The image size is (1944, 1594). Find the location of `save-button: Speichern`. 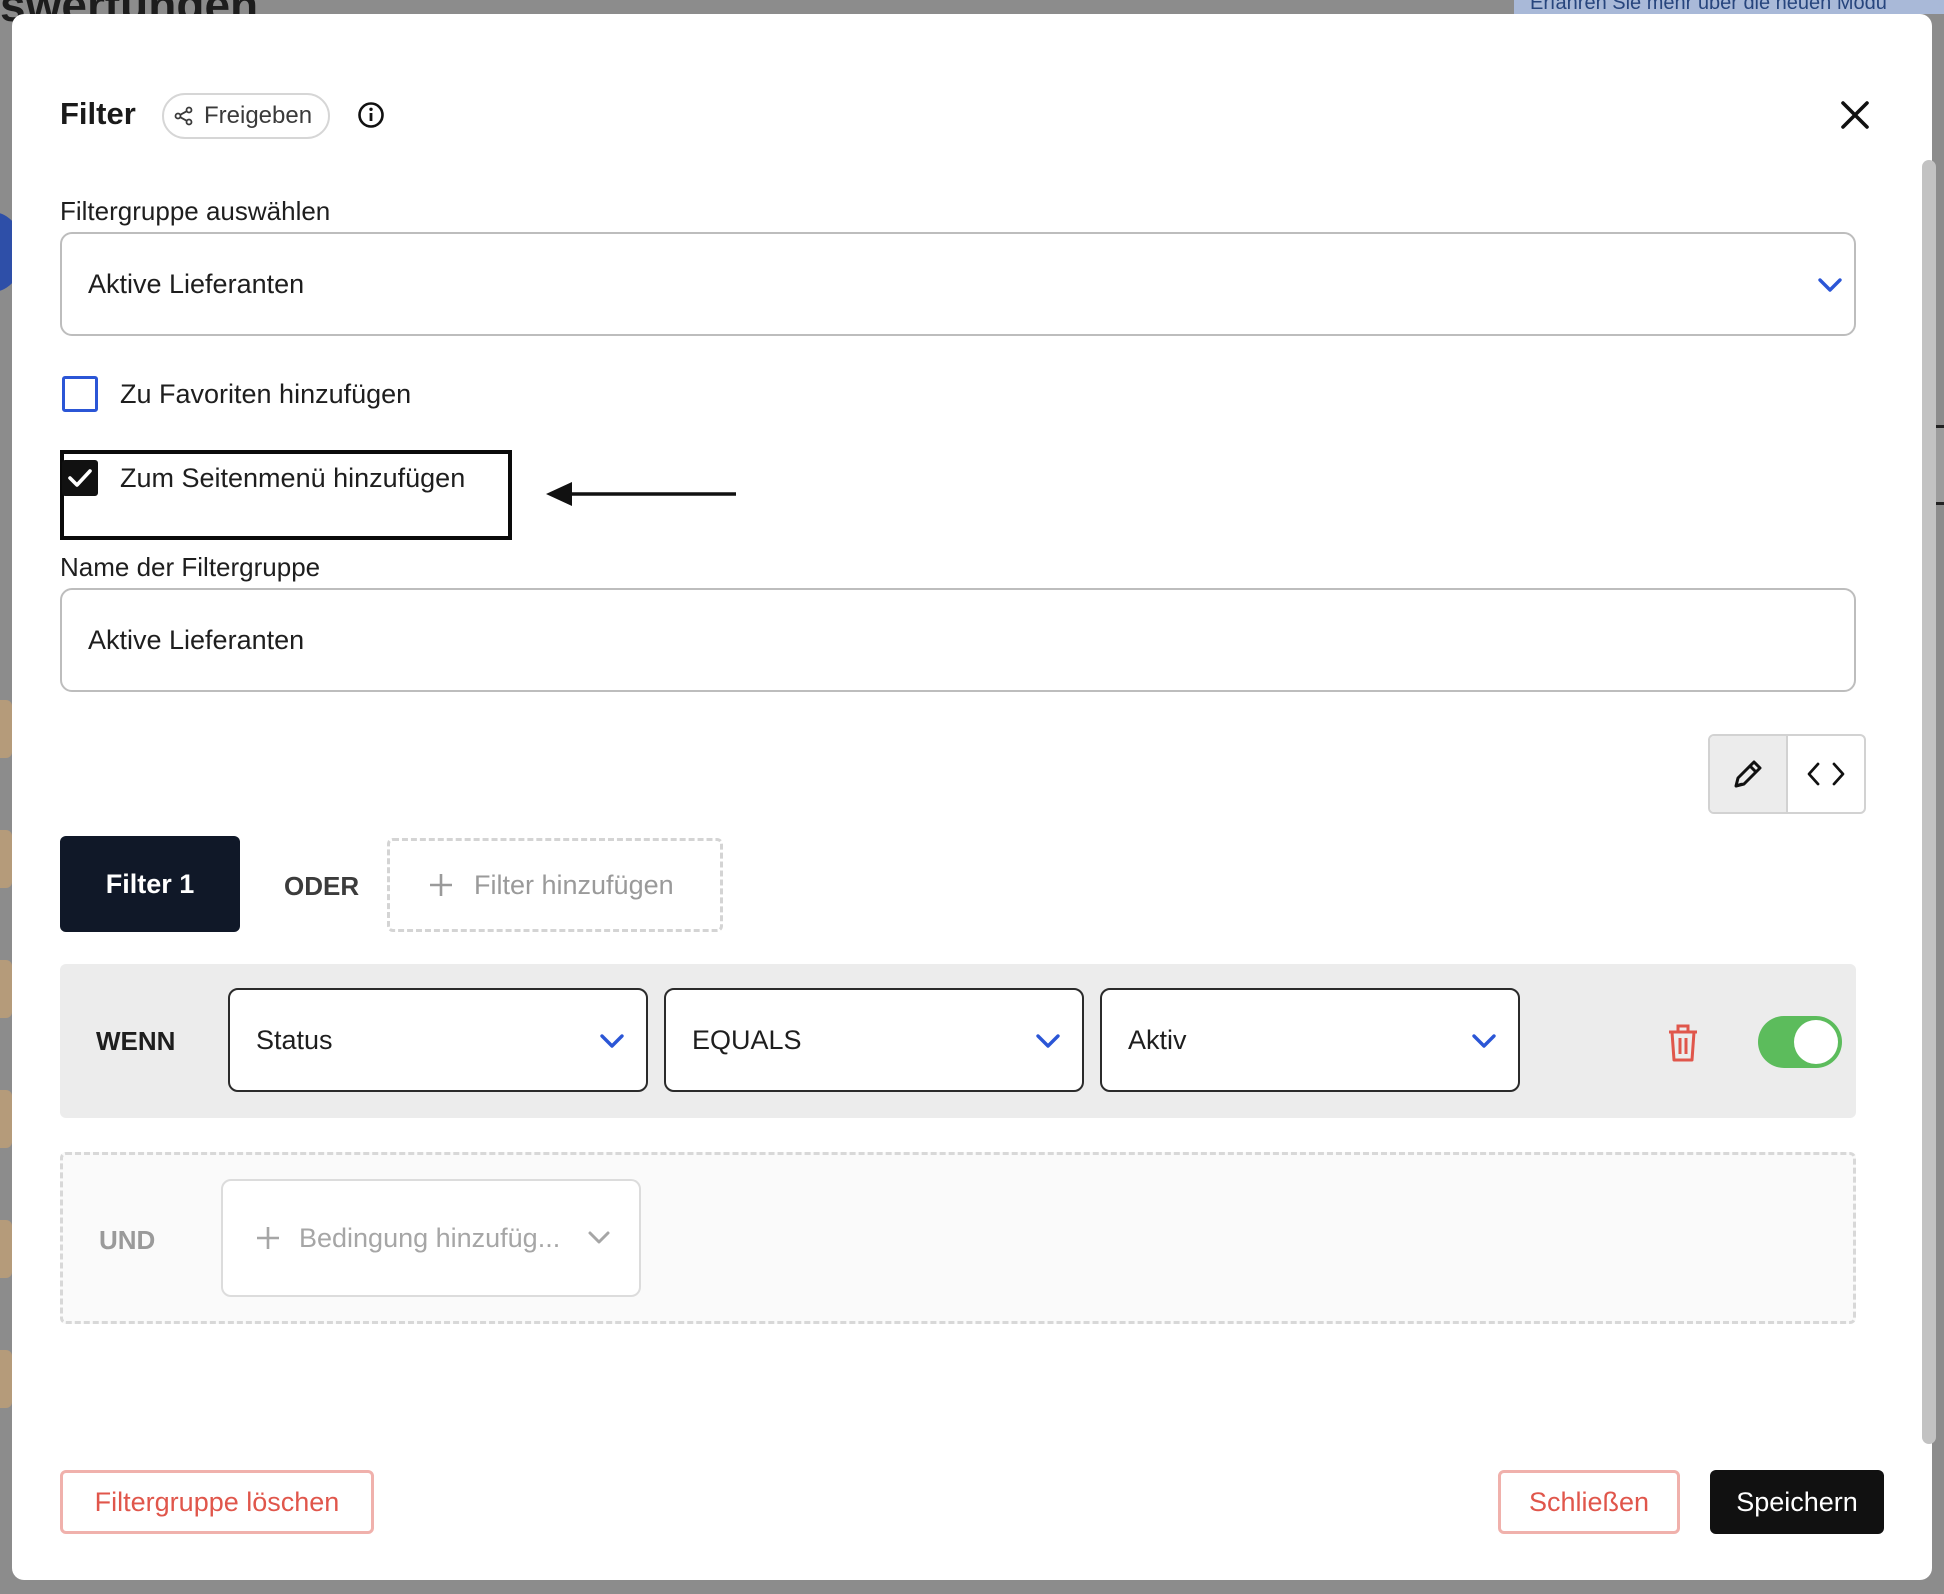

save-button: Speichern is located at coordinates (1797, 1502).